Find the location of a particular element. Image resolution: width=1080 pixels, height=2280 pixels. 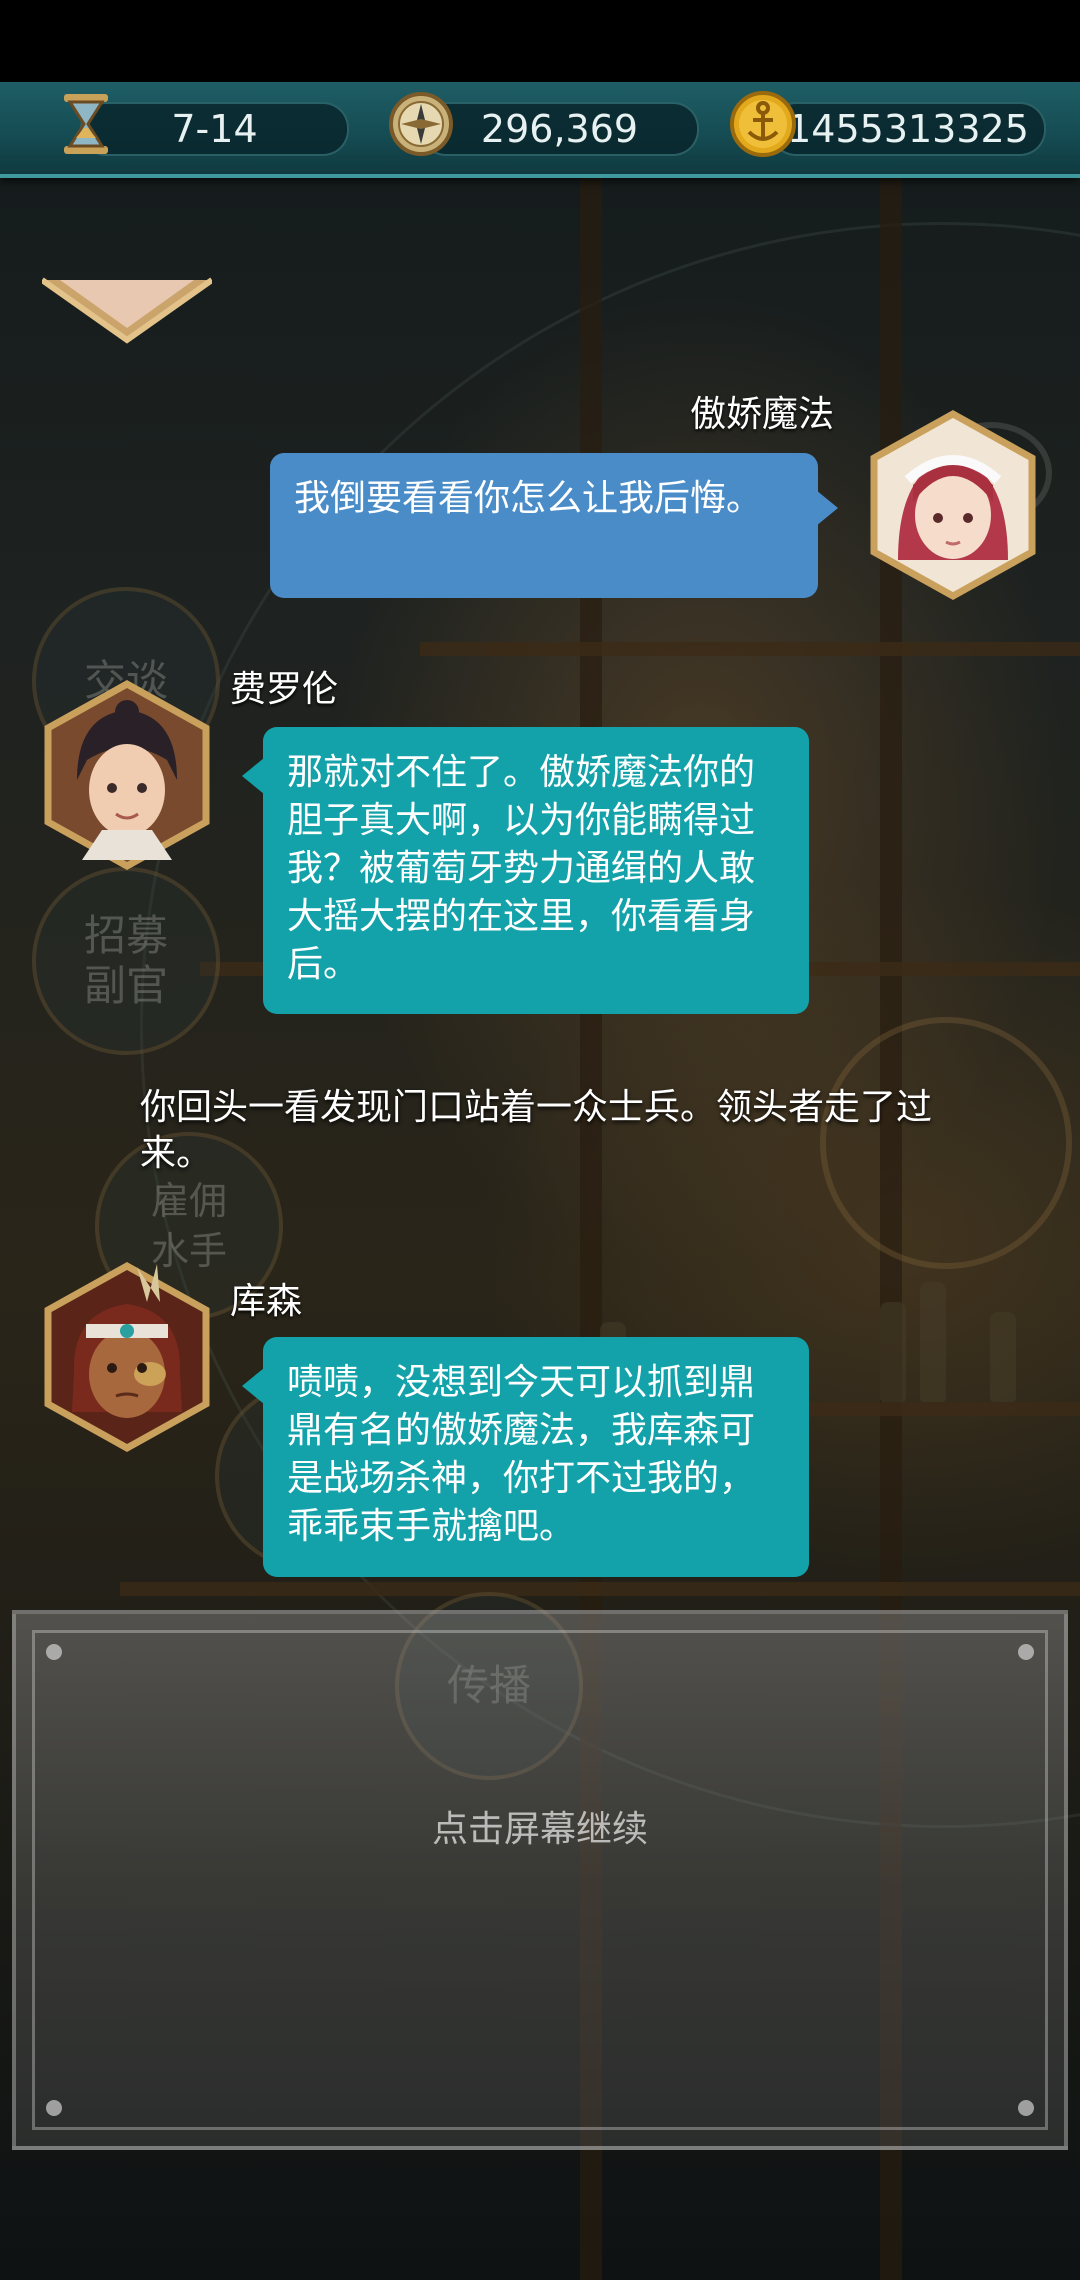

menu-recruit-button: 招募 副官 is located at coordinates (126, 961).